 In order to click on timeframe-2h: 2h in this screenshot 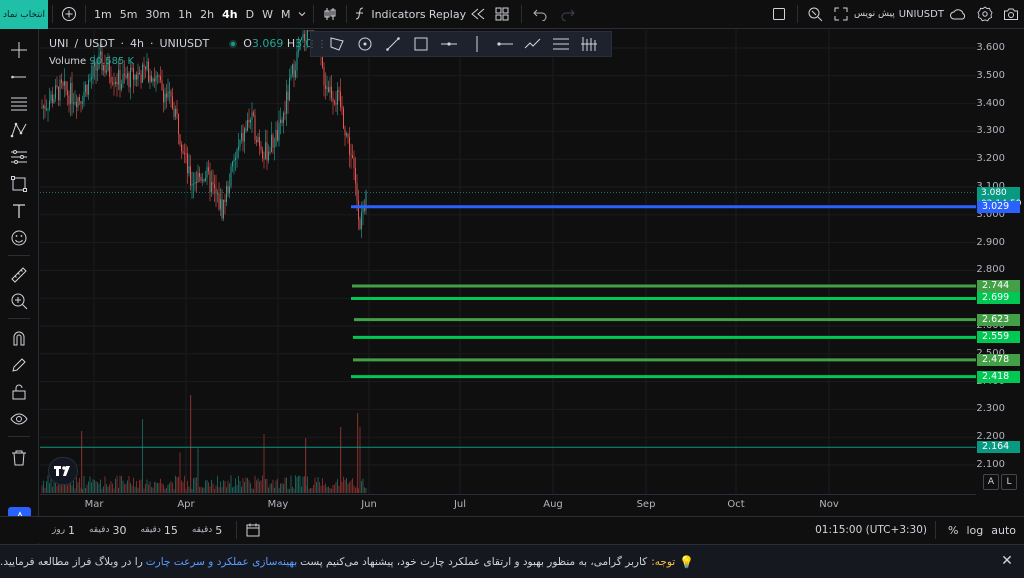, I will do `click(207, 14)`.